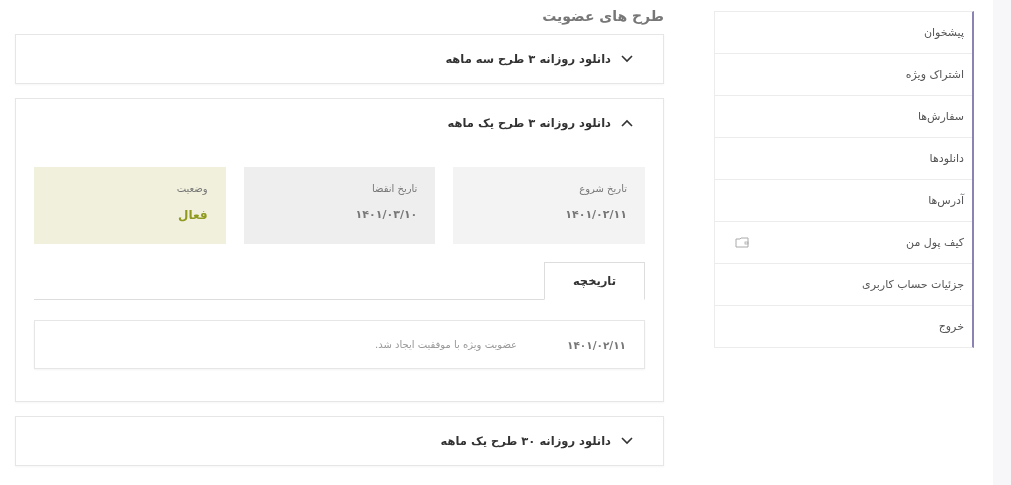 This screenshot has height=485, width=1011. What do you see at coordinates (843, 243) in the screenshot?
I see `menu-item: کیف پول من` at bounding box center [843, 243].